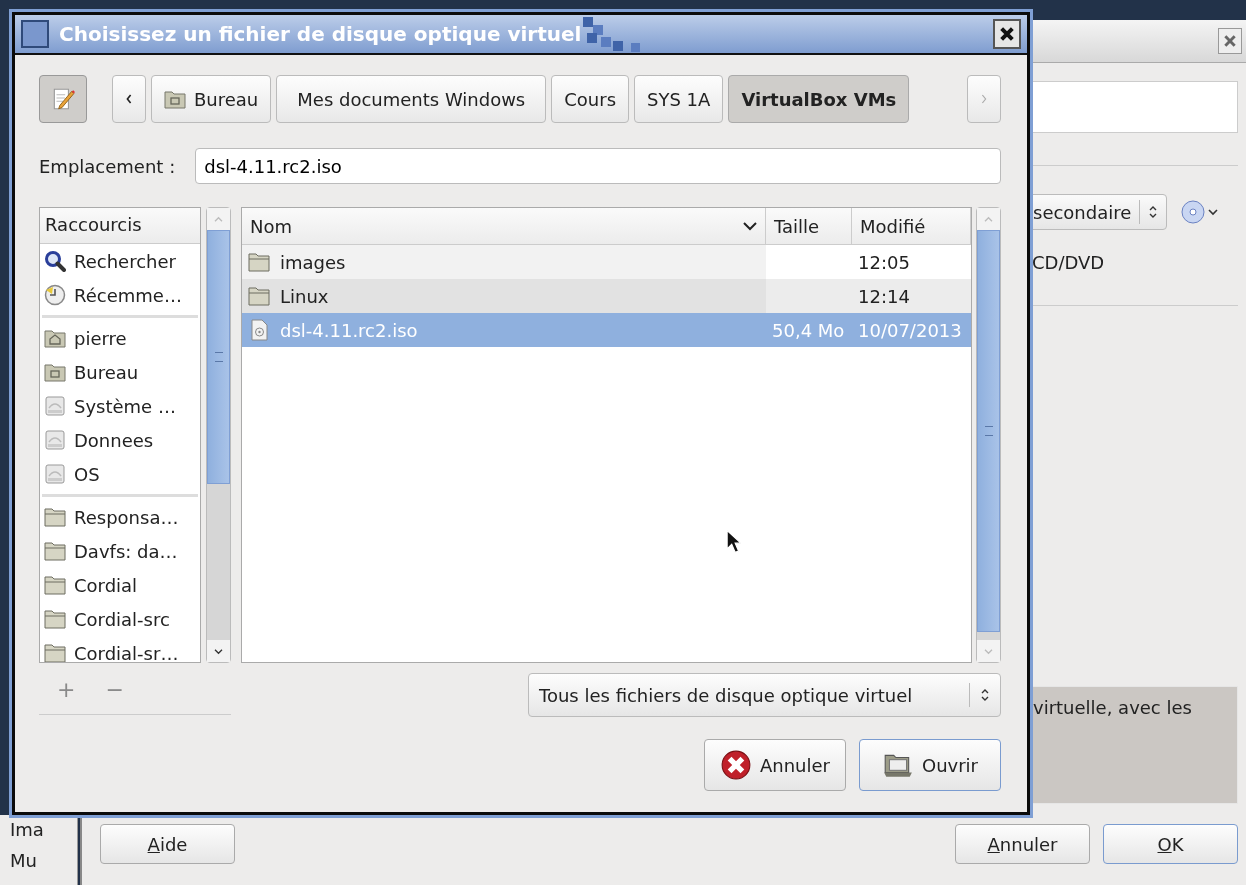  What do you see at coordinates (259, 330) in the screenshot?
I see `disc-file-icon` at bounding box center [259, 330].